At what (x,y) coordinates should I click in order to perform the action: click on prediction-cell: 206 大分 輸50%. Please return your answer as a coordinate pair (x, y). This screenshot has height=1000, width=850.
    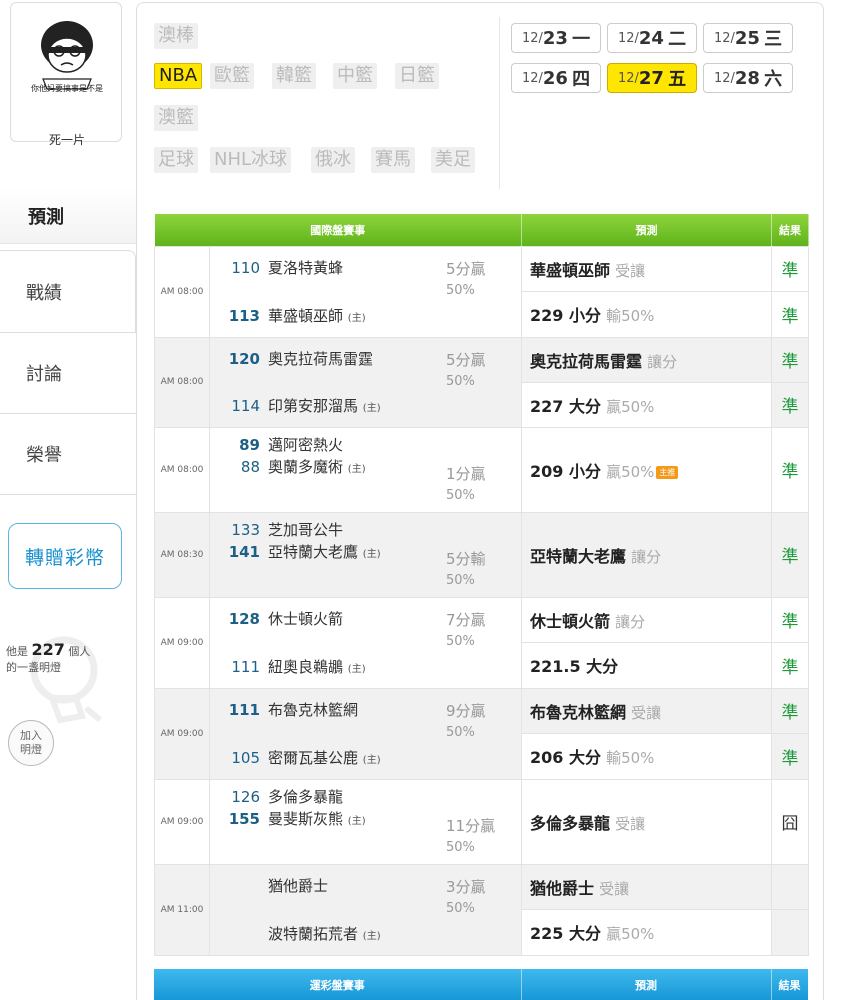
    Looking at the image, I should click on (646, 756).